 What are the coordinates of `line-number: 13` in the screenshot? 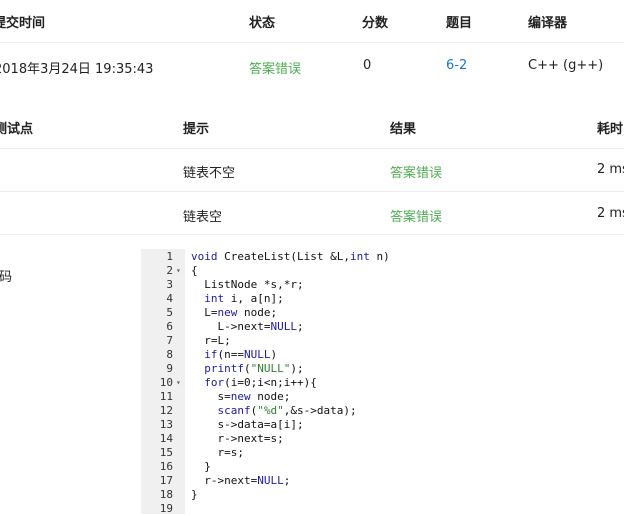 It's located at (166, 424).